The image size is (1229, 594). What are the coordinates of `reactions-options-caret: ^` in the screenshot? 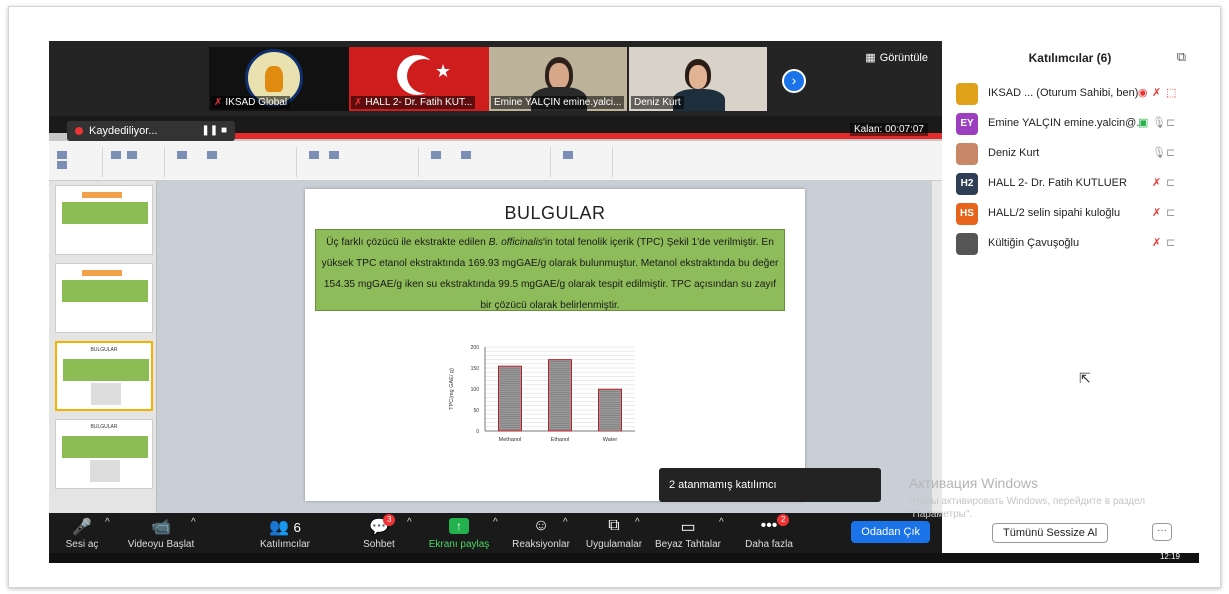 It's located at (565, 522).